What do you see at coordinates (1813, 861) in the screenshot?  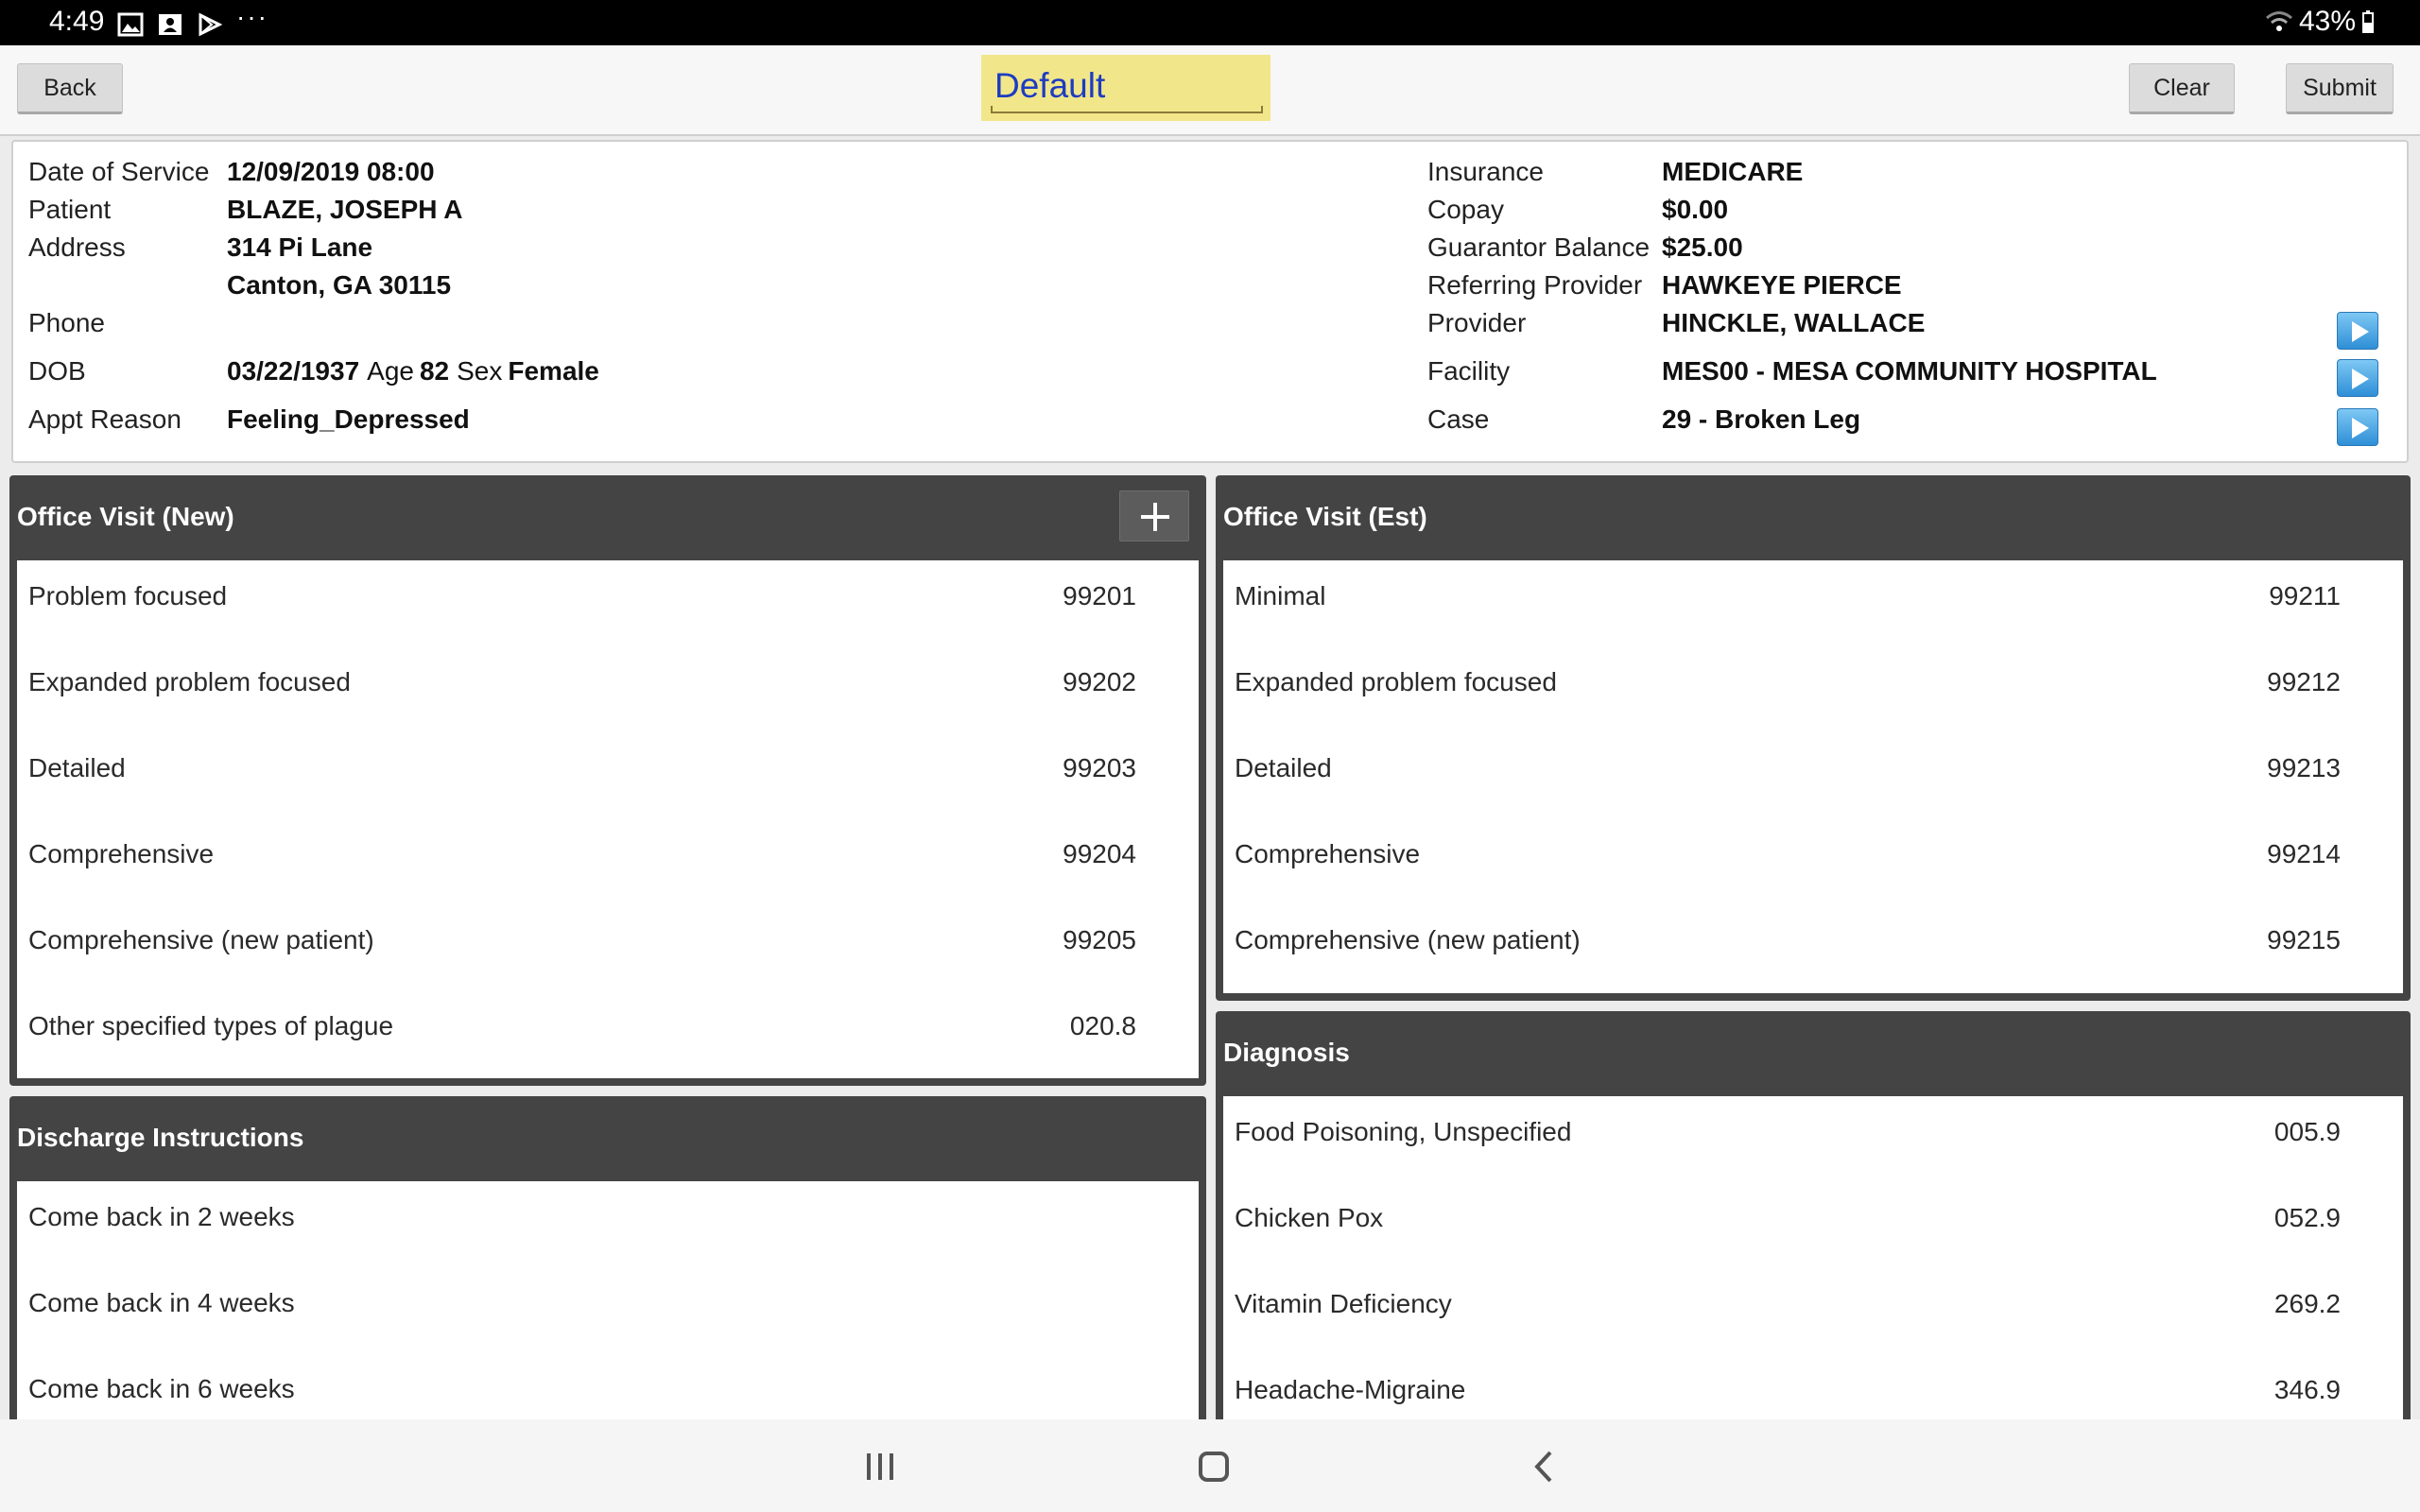 I see `list-item: Comprehensive 99214` at bounding box center [1813, 861].